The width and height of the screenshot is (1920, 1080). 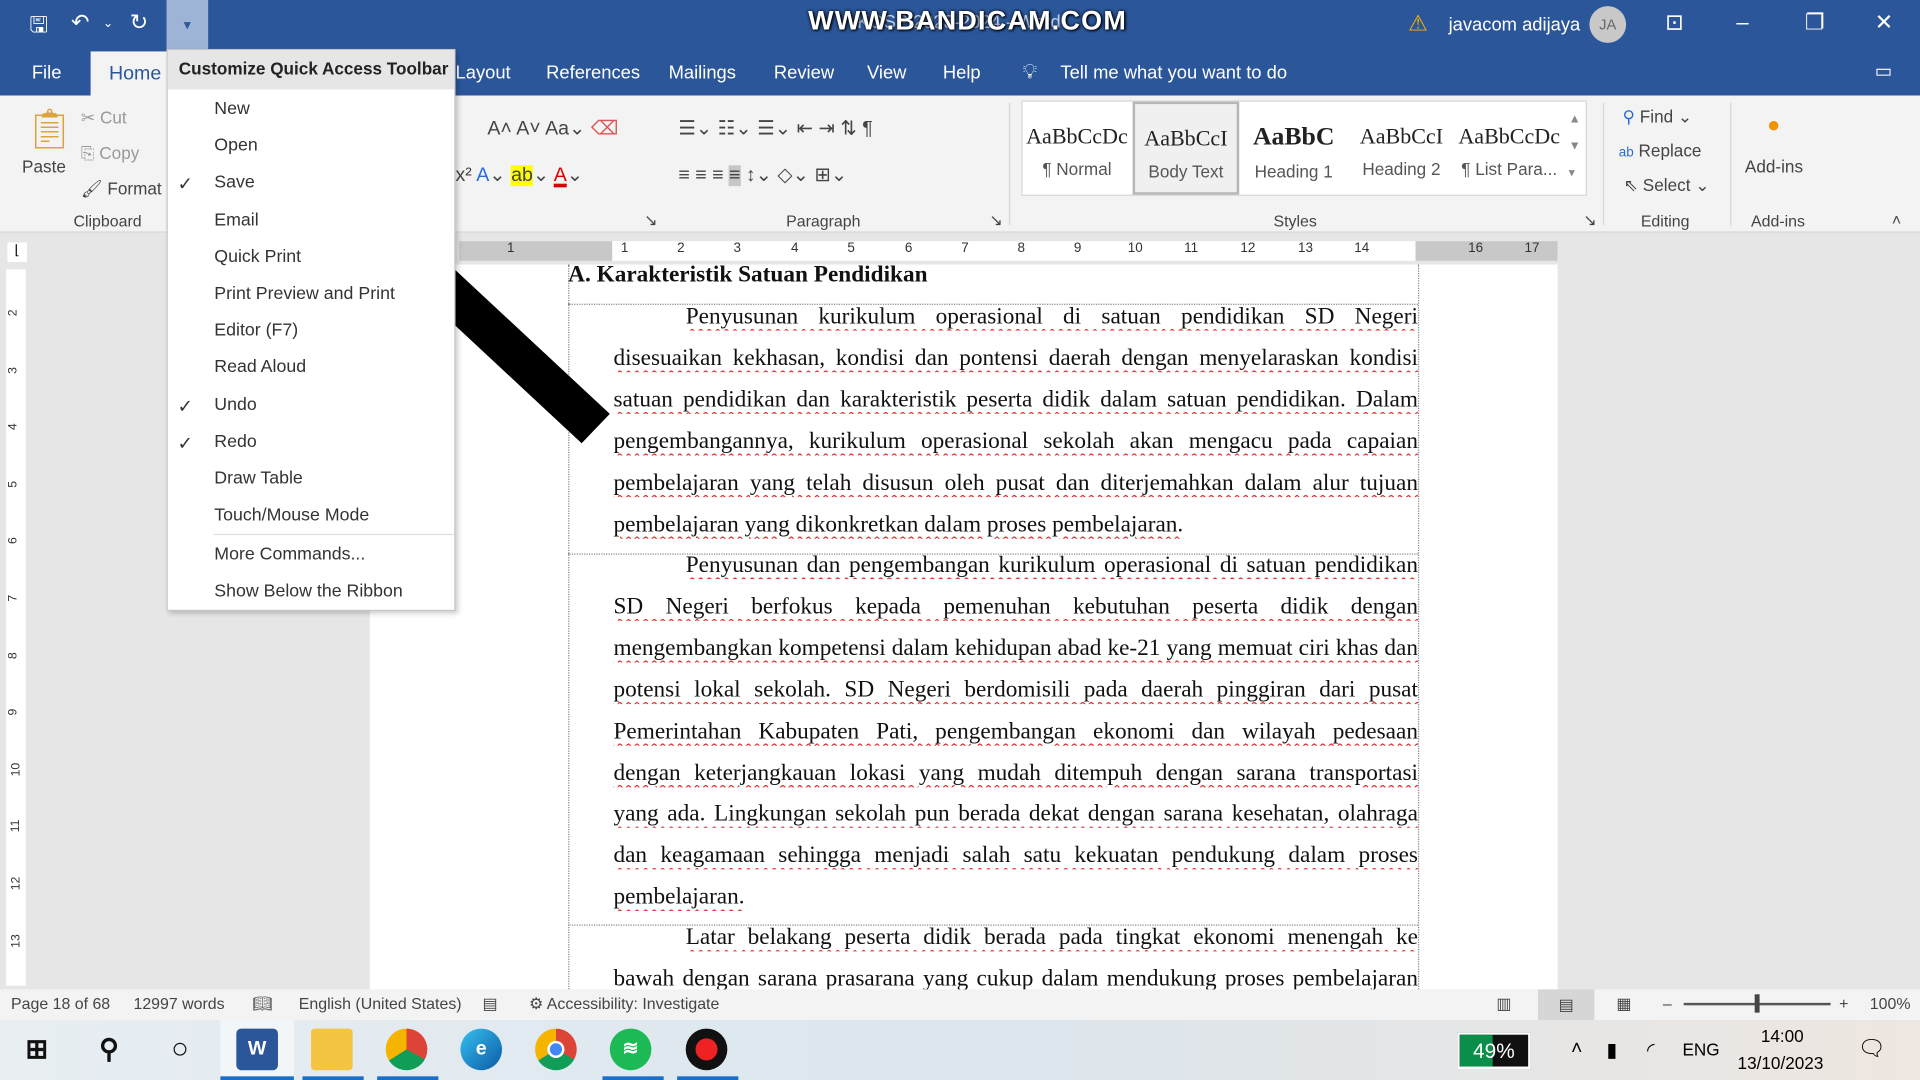 I want to click on battery-percent: 49%, so click(x=1494, y=1051).